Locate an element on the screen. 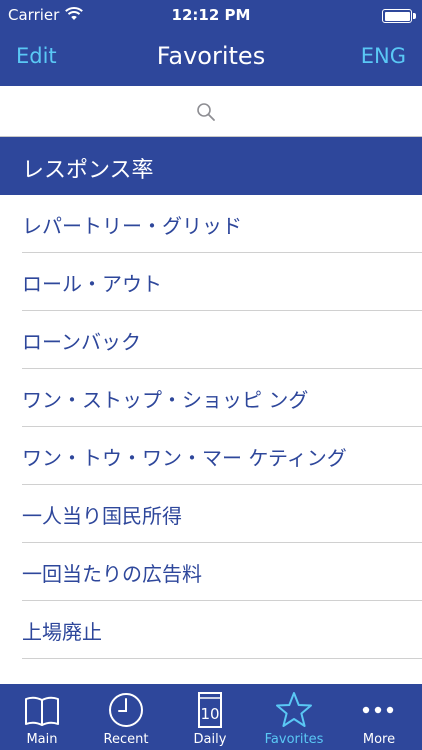  top-bar: Carrier 12:12 PM Edit Favorites ENG is located at coordinates (211, 43).